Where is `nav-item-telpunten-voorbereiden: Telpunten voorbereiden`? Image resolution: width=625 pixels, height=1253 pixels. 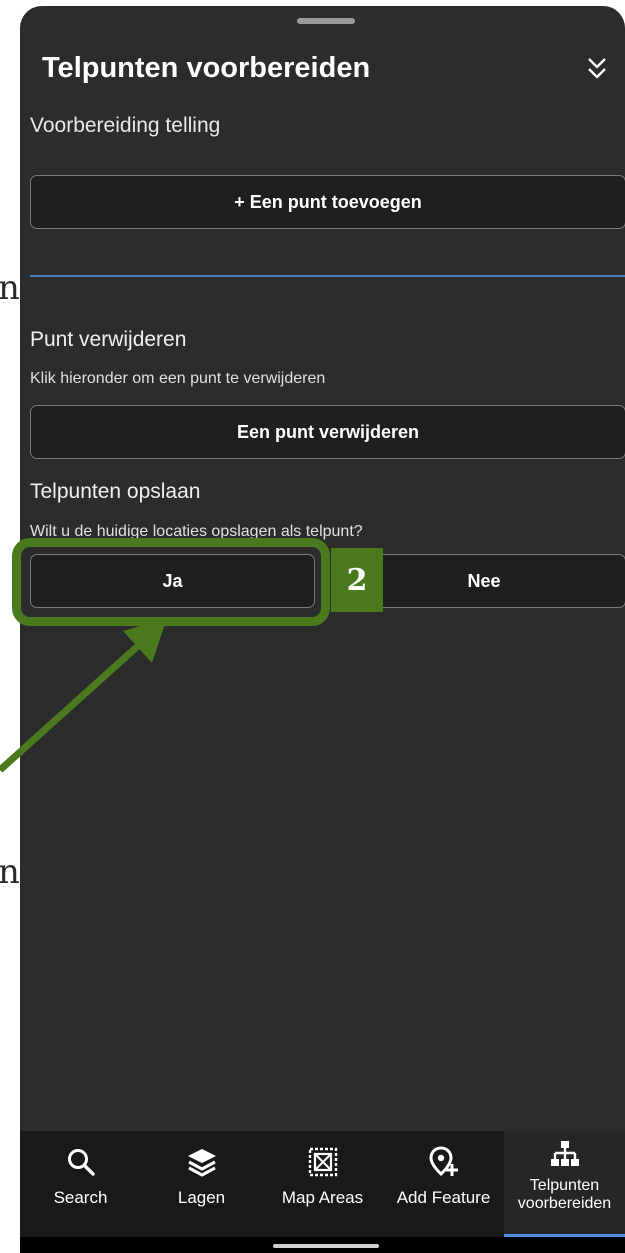
nav-item-telpunten-voorbereiden: Telpunten voorbereiden is located at coordinates (564, 1184).